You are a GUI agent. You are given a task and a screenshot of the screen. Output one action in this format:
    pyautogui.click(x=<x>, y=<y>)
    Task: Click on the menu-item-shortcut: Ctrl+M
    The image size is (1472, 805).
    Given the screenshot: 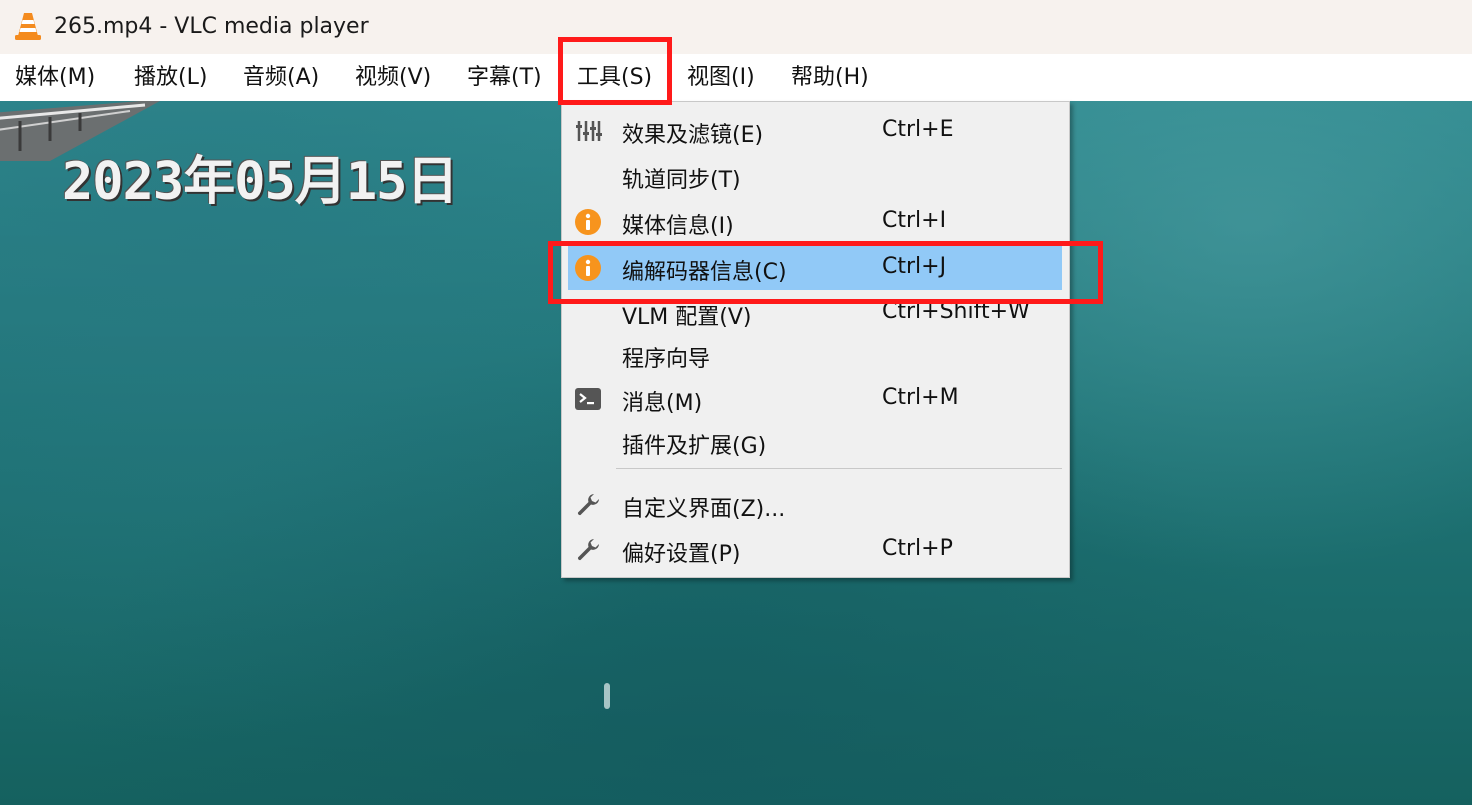 What is the action you would take?
    pyautogui.click(x=920, y=397)
    